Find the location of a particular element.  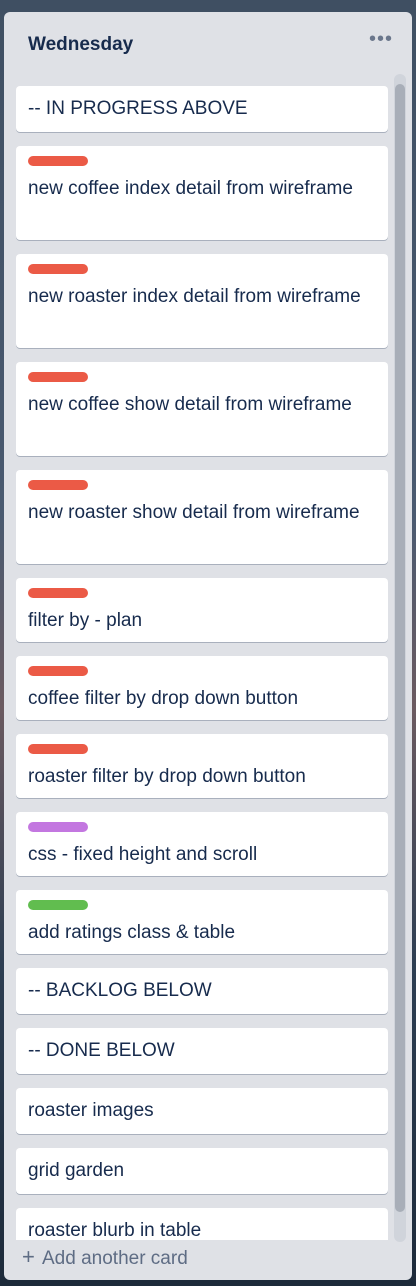

card-title: -- IN PROGRESS ABOVE is located at coordinates (138, 108).